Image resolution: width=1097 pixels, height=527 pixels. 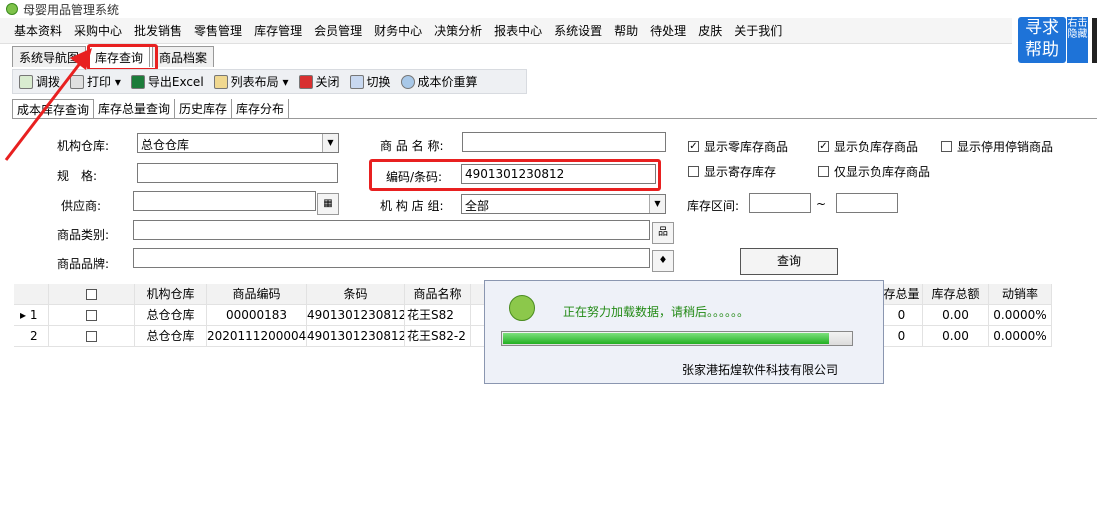 What do you see at coordinates (1042, 50) in the screenshot?
I see `help-line2: 帮助` at bounding box center [1042, 50].